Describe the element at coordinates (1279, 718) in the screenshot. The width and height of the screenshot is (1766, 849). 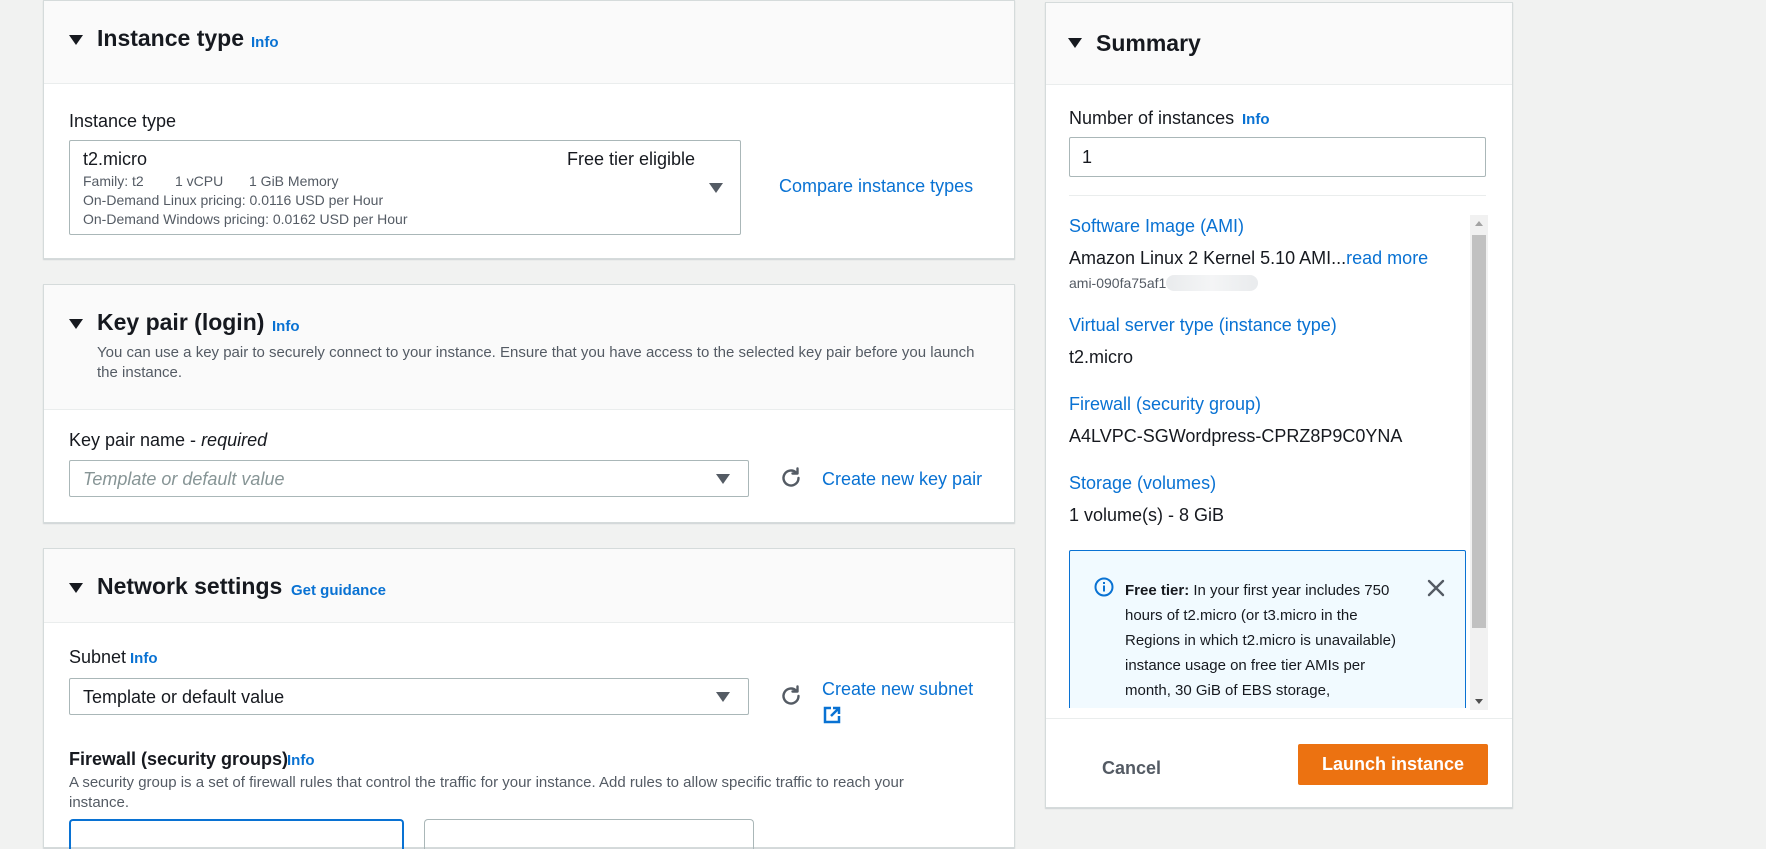
I see `footer-divider` at that location.